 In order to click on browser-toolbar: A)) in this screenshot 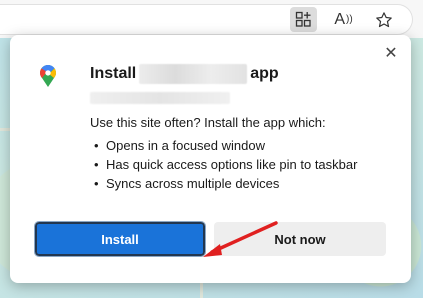, I will do `click(211, 19)`.